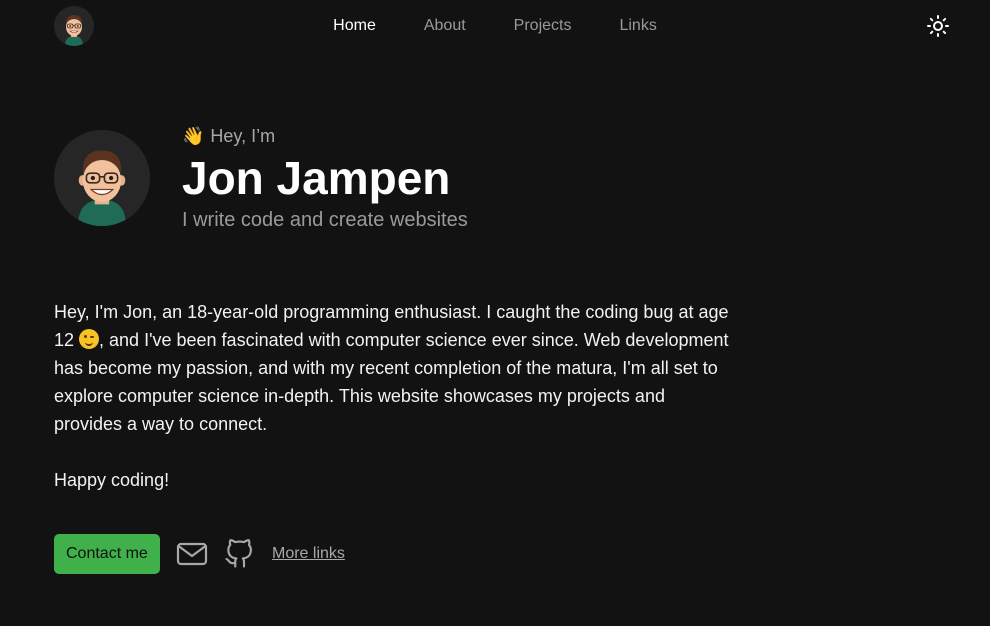 This screenshot has width=990, height=626. I want to click on nav-link-about: About, so click(445, 26).